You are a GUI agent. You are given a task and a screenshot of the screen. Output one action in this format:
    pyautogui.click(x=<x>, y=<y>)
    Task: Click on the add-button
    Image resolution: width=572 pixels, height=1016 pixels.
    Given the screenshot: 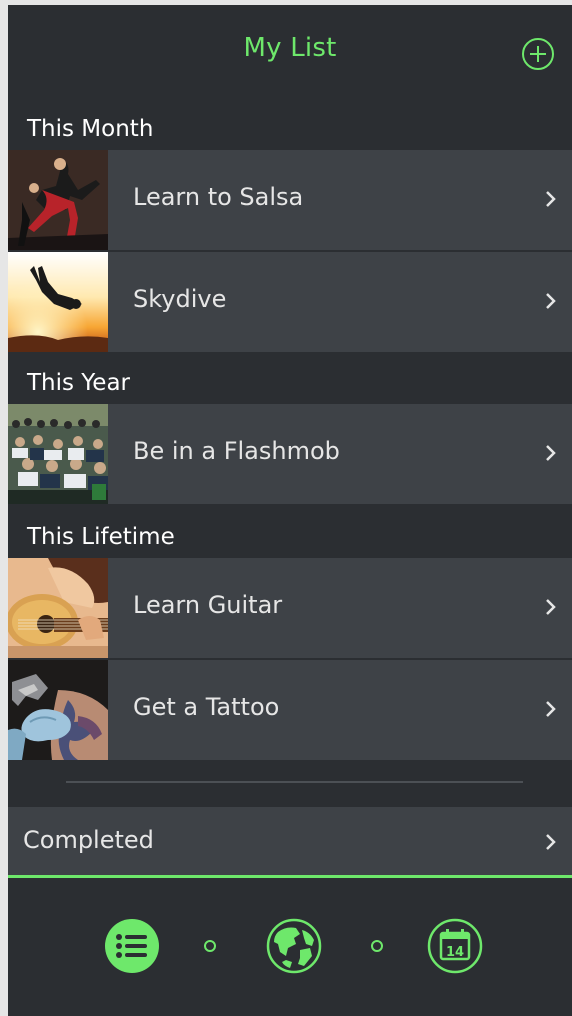 What is the action you would take?
    pyautogui.click(x=538, y=54)
    